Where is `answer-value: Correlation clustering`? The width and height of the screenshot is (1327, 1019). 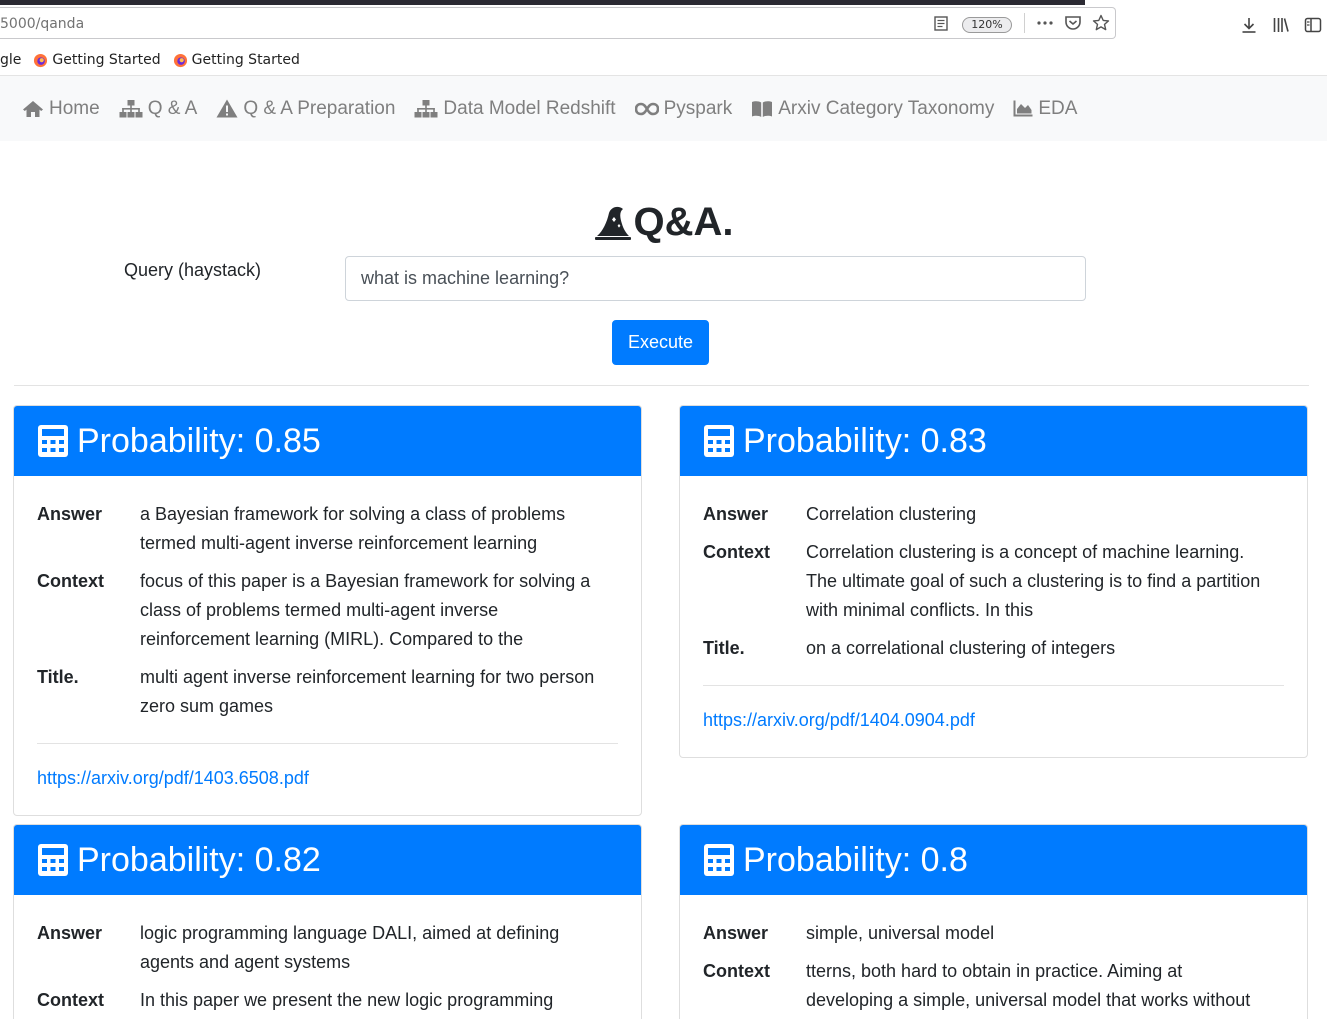 answer-value: Correlation clustering is located at coordinates (891, 514).